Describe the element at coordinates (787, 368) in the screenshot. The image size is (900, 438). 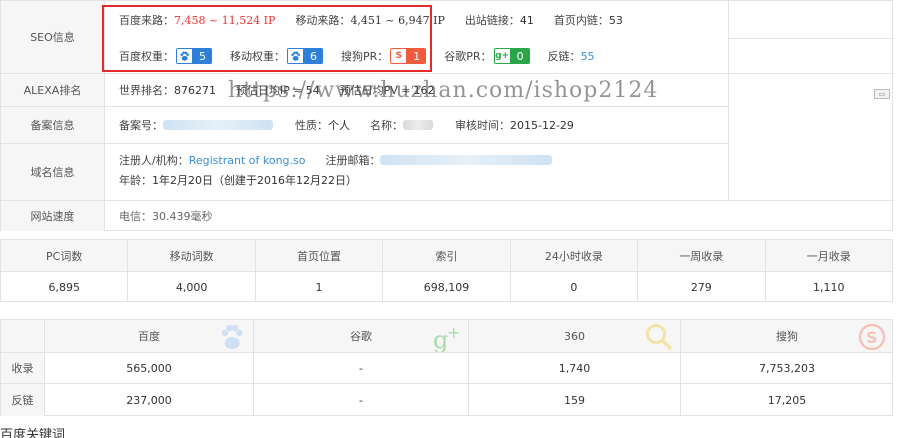
I see `engine-value: 7,753,203` at that location.